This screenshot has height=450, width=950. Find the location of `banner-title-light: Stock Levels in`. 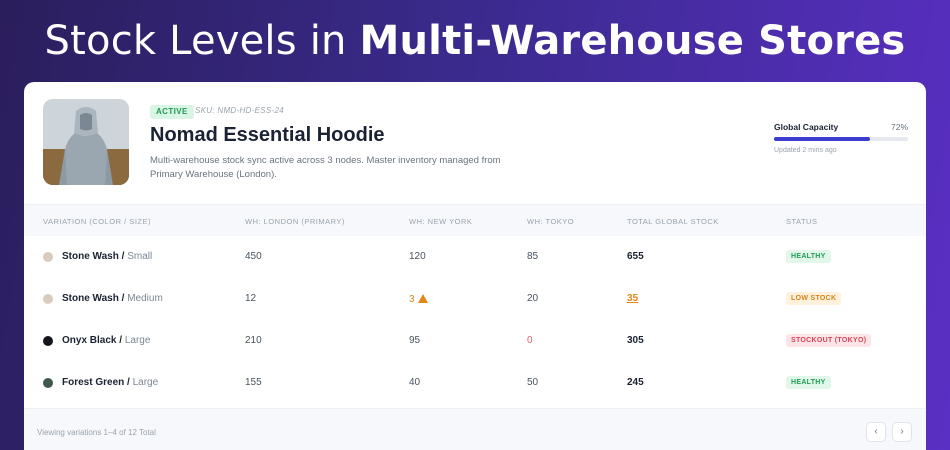

banner-title-light: Stock Levels in is located at coordinates (202, 41).